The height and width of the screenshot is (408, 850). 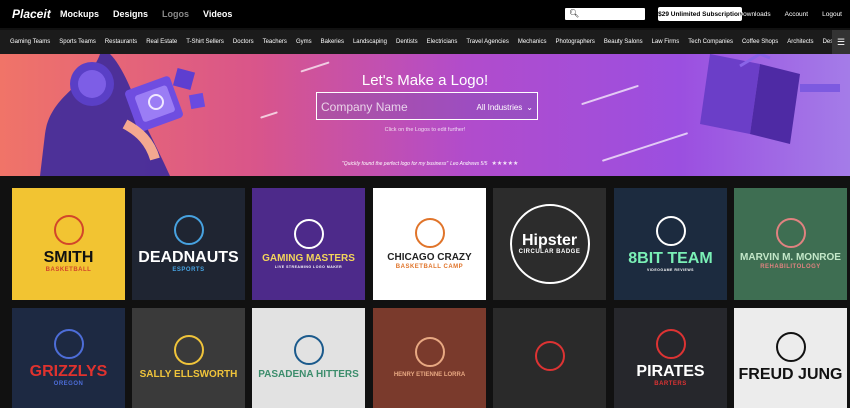 I want to click on logo-subtitle: BARTERS, so click(x=670, y=383).